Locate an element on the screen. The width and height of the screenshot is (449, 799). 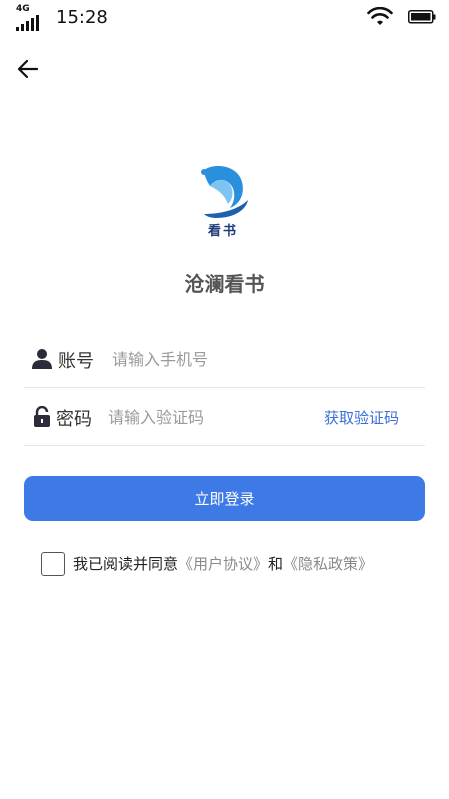
app-logo: 看书 is located at coordinates (224, 203).